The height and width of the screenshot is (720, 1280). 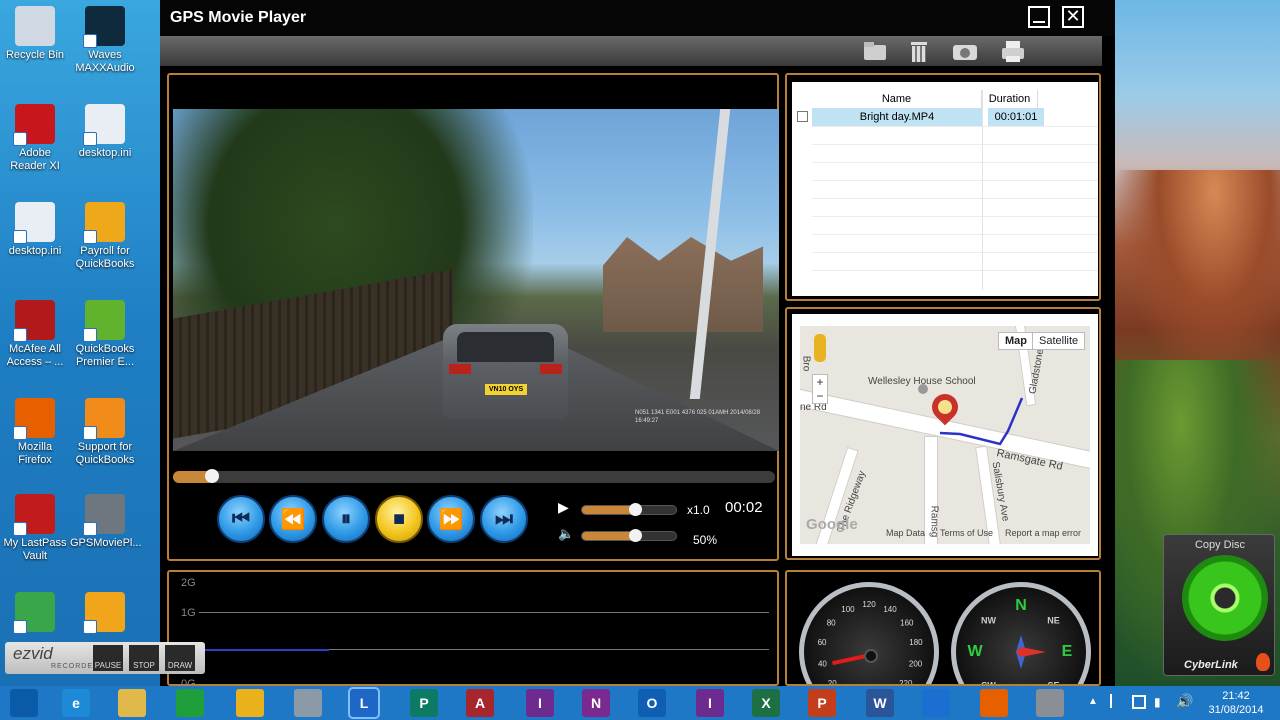 What do you see at coordinates (919, 51) in the screenshot?
I see `trash-icon` at bounding box center [919, 51].